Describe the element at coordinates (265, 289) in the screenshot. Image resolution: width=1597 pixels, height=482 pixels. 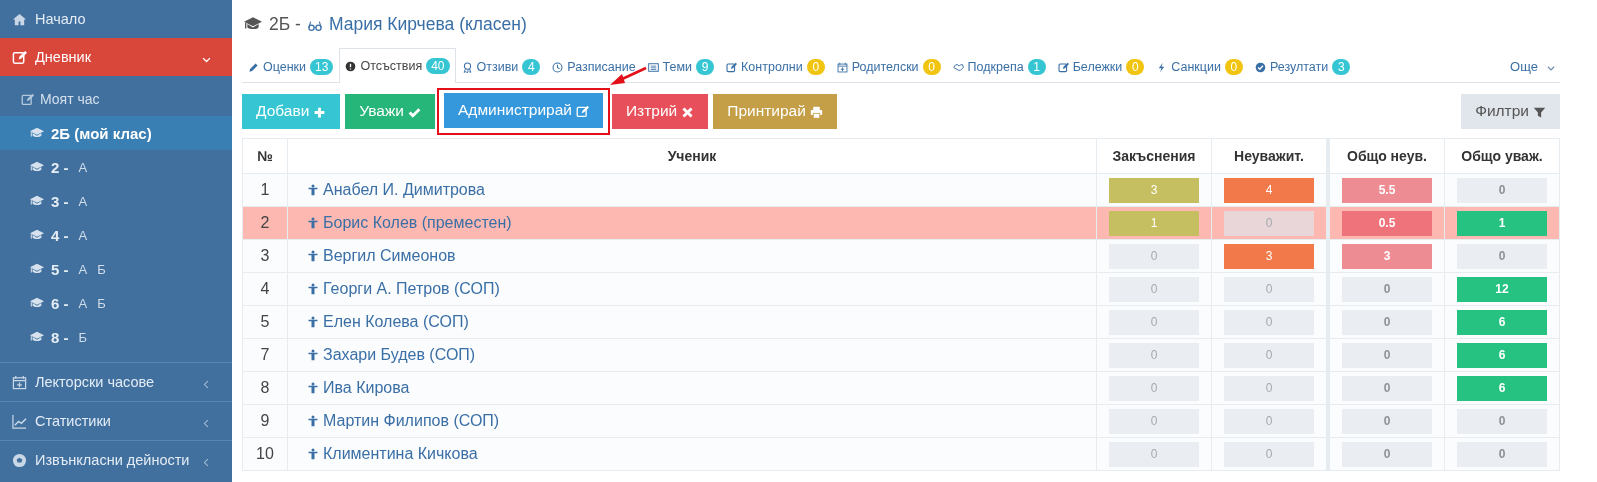
I see `row-number: 4` at that location.